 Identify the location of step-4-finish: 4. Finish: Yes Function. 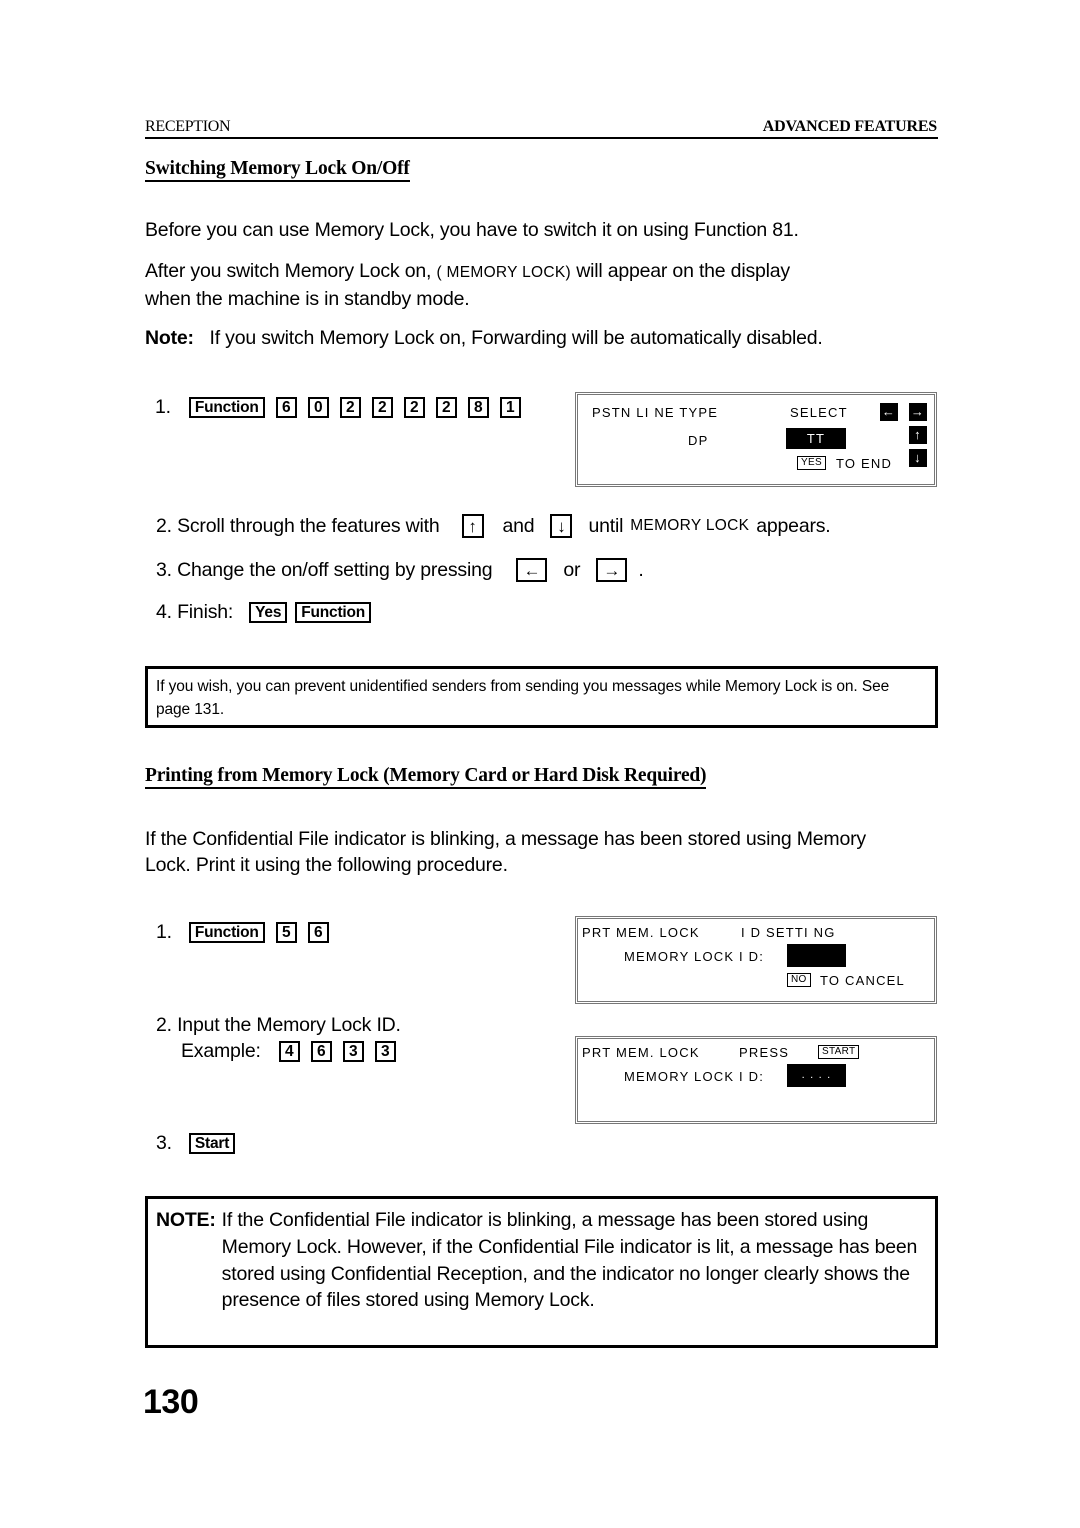
(269, 612).